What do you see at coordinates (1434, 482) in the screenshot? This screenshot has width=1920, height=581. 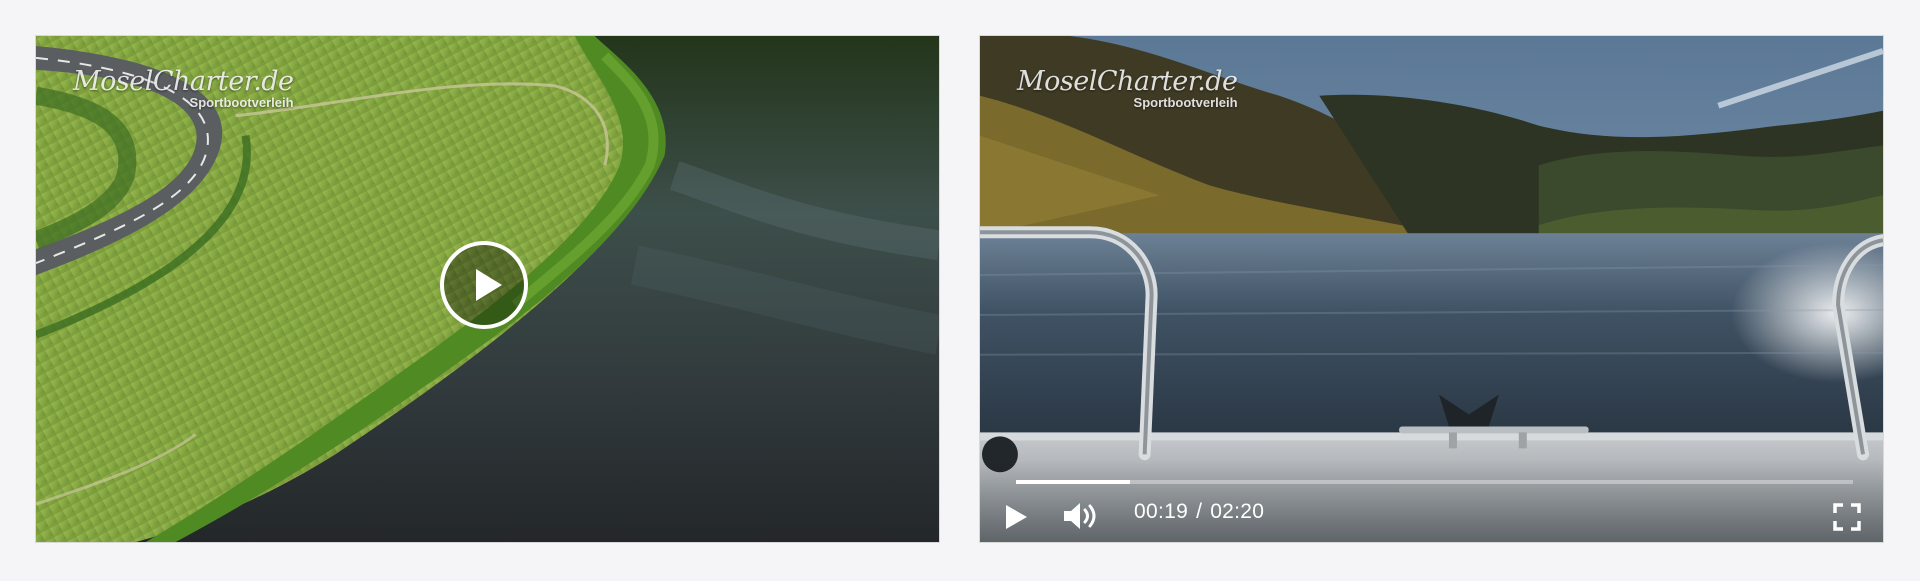 I see `progress-bar` at bounding box center [1434, 482].